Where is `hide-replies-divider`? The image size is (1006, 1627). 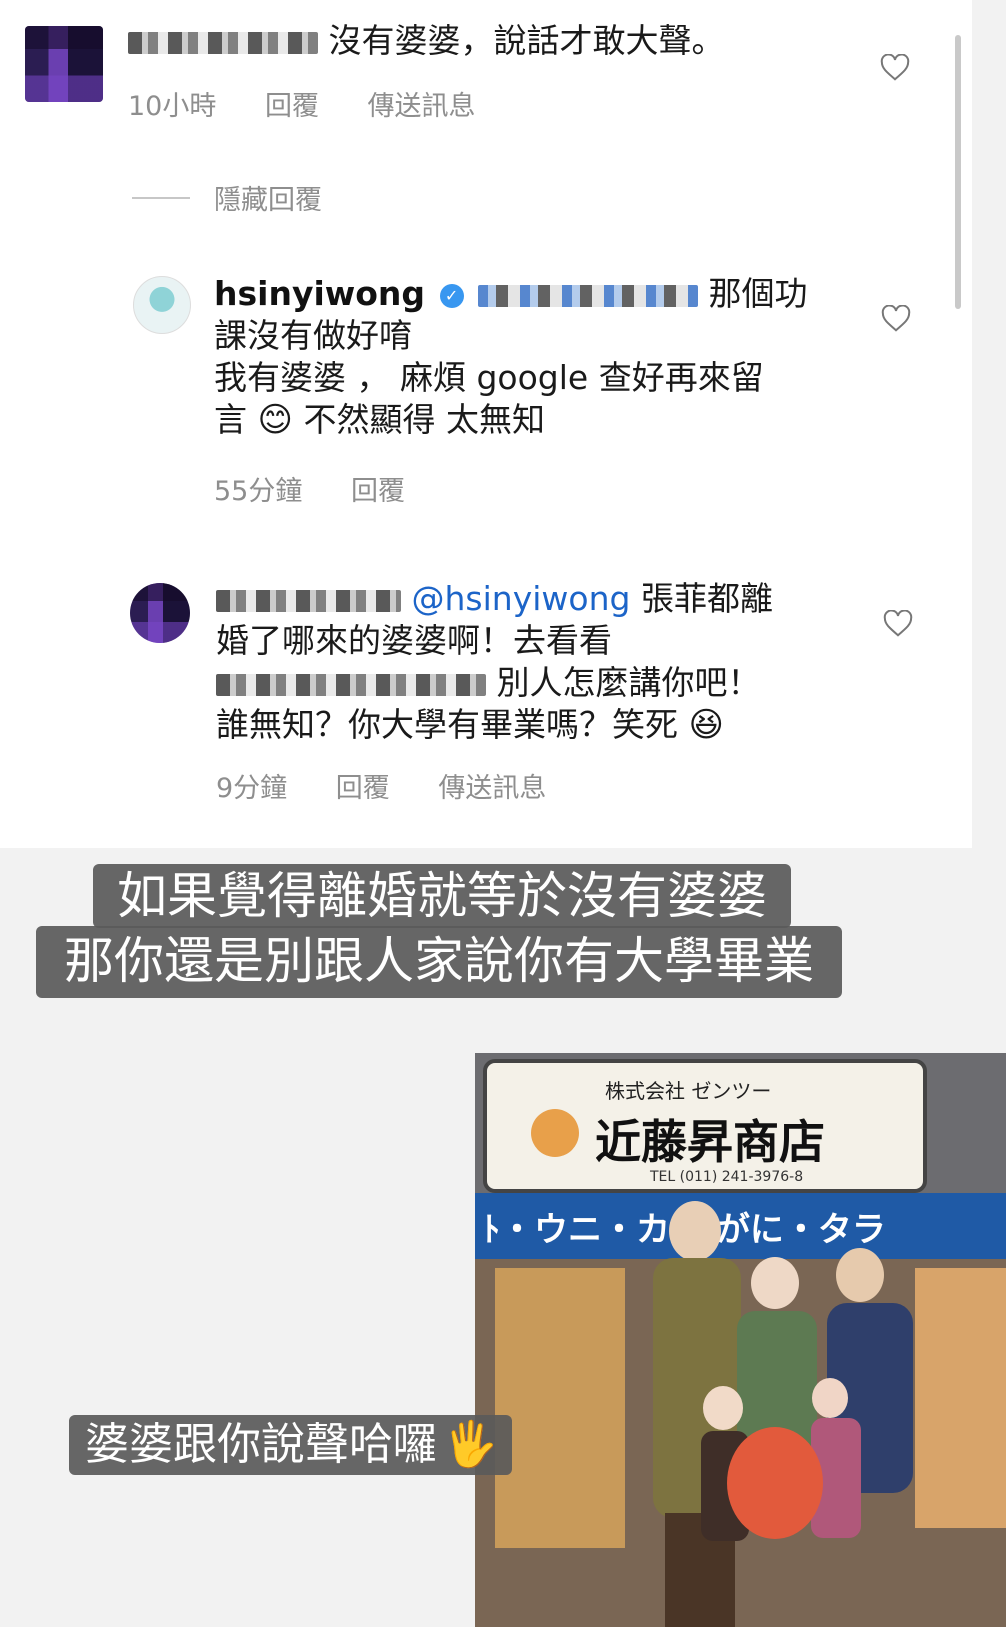
hide-replies-divider is located at coordinates (161, 198).